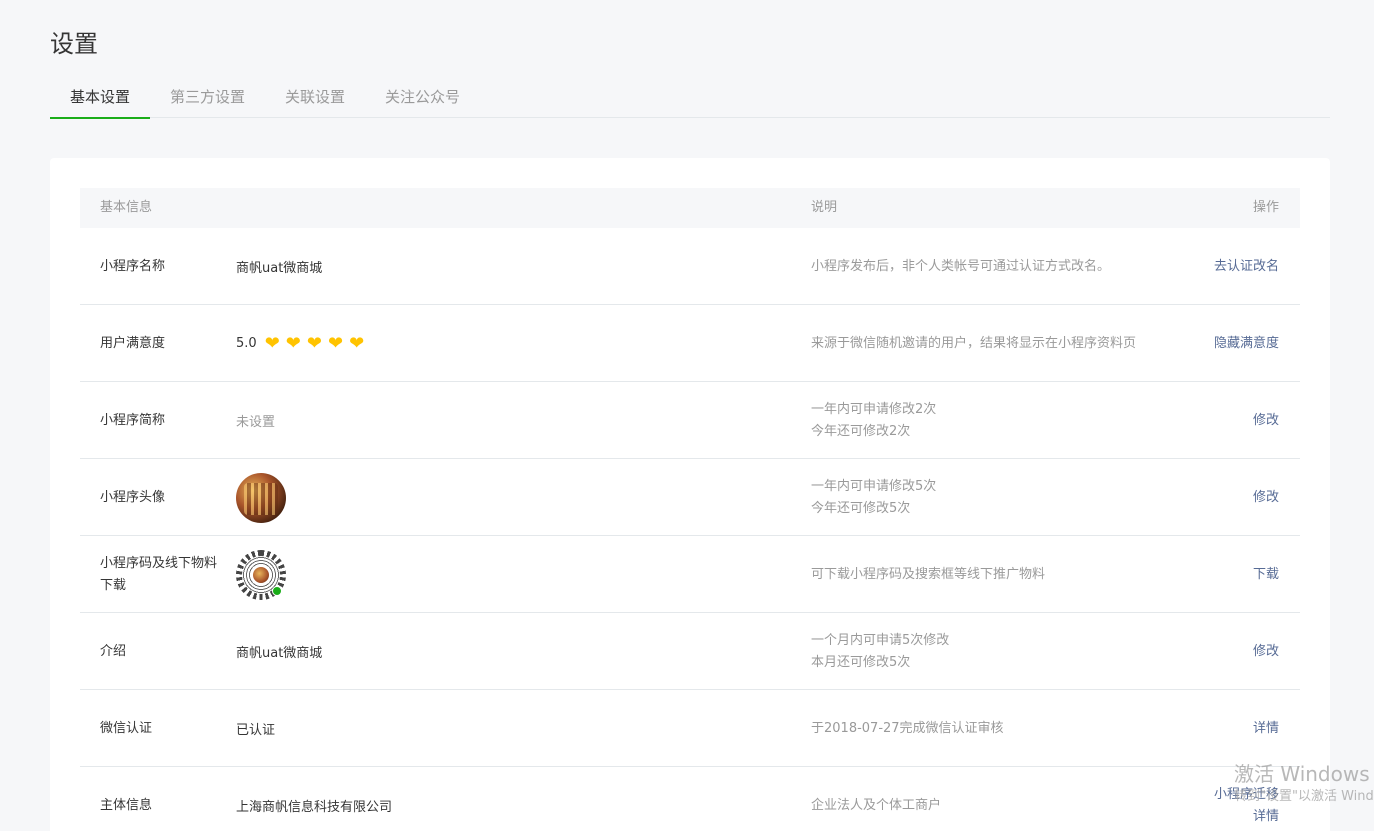  I want to click on qrcode-center-logo, so click(261, 574).